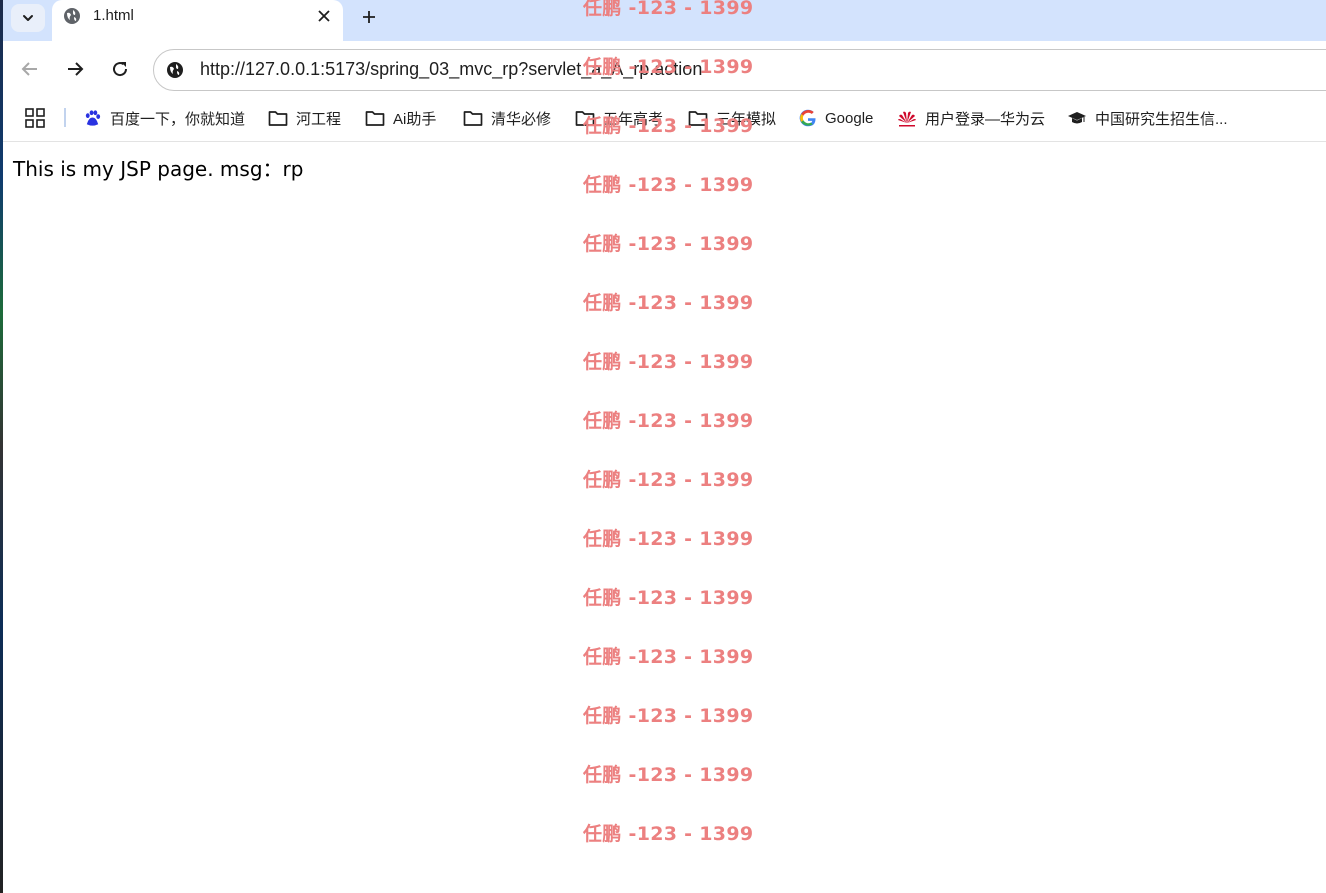 Image resolution: width=1326 pixels, height=893 pixels. What do you see at coordinates (319, 119) in the screenshot?
I see `bookmark-label: 河工程` at bounding box center [319, 119].